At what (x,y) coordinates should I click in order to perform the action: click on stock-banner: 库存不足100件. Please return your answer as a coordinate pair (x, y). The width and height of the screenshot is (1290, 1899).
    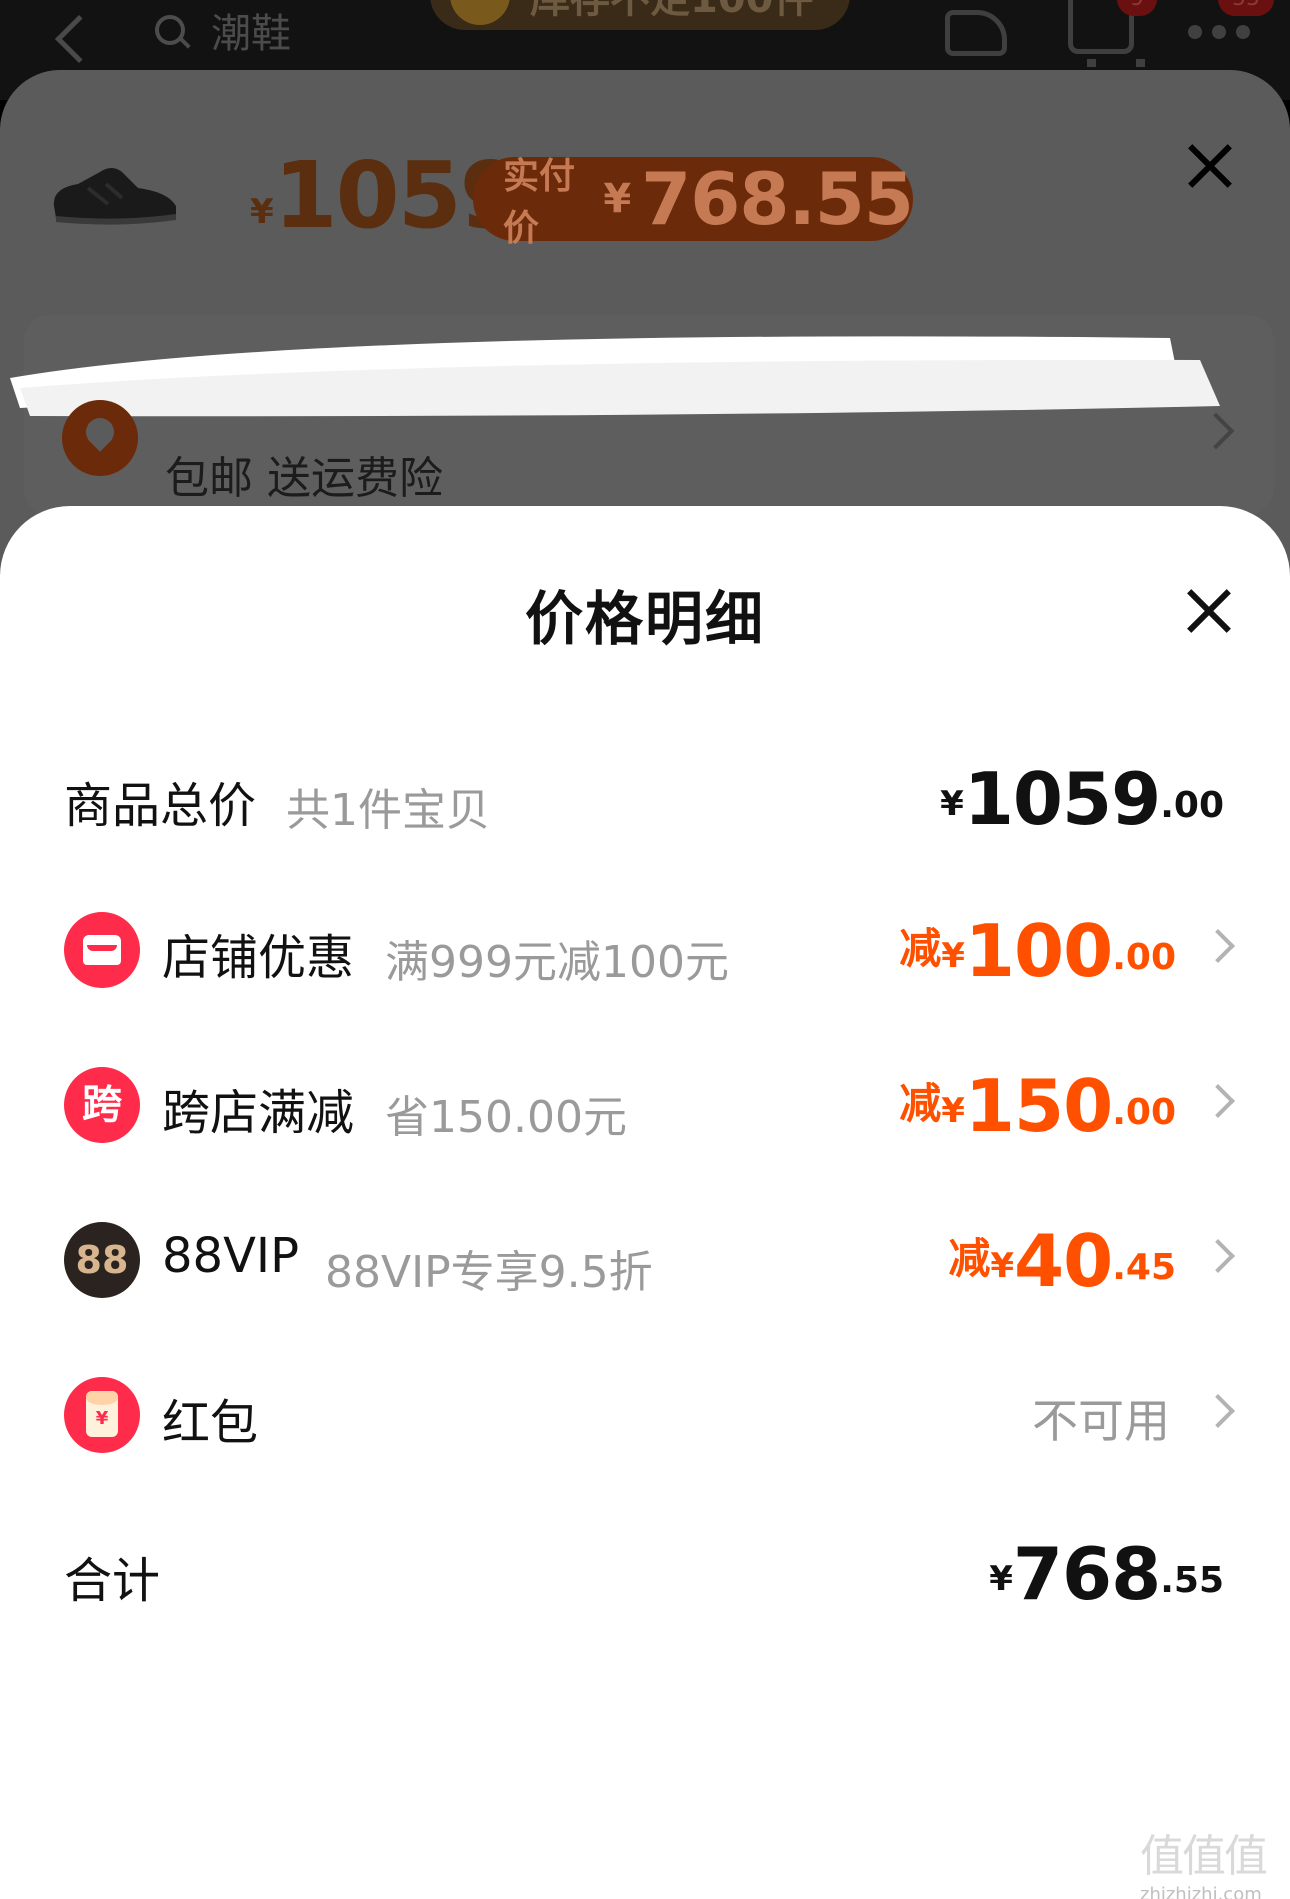
    Looking at the image, I should click on (640, 15).